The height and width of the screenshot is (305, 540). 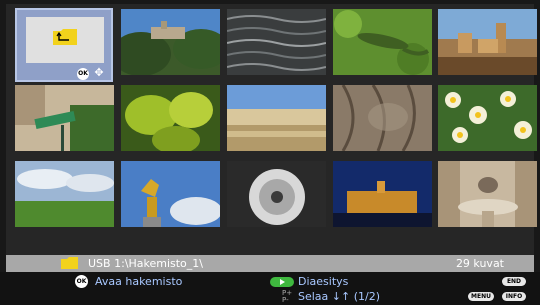 I want to click on thumbnail-water-ripples, so click(x=276, y=42).